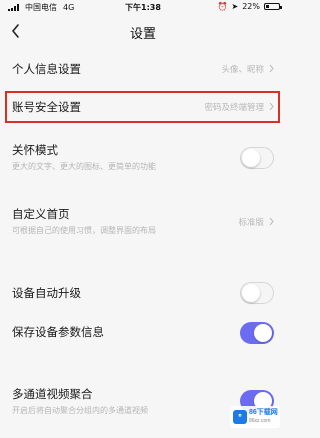 This screenshot has height=438, width=320. What do you see at coordinates (222, 6) in the screenshot?
I see `alarm-icon: ⏰` at bounding box center [222, 6].